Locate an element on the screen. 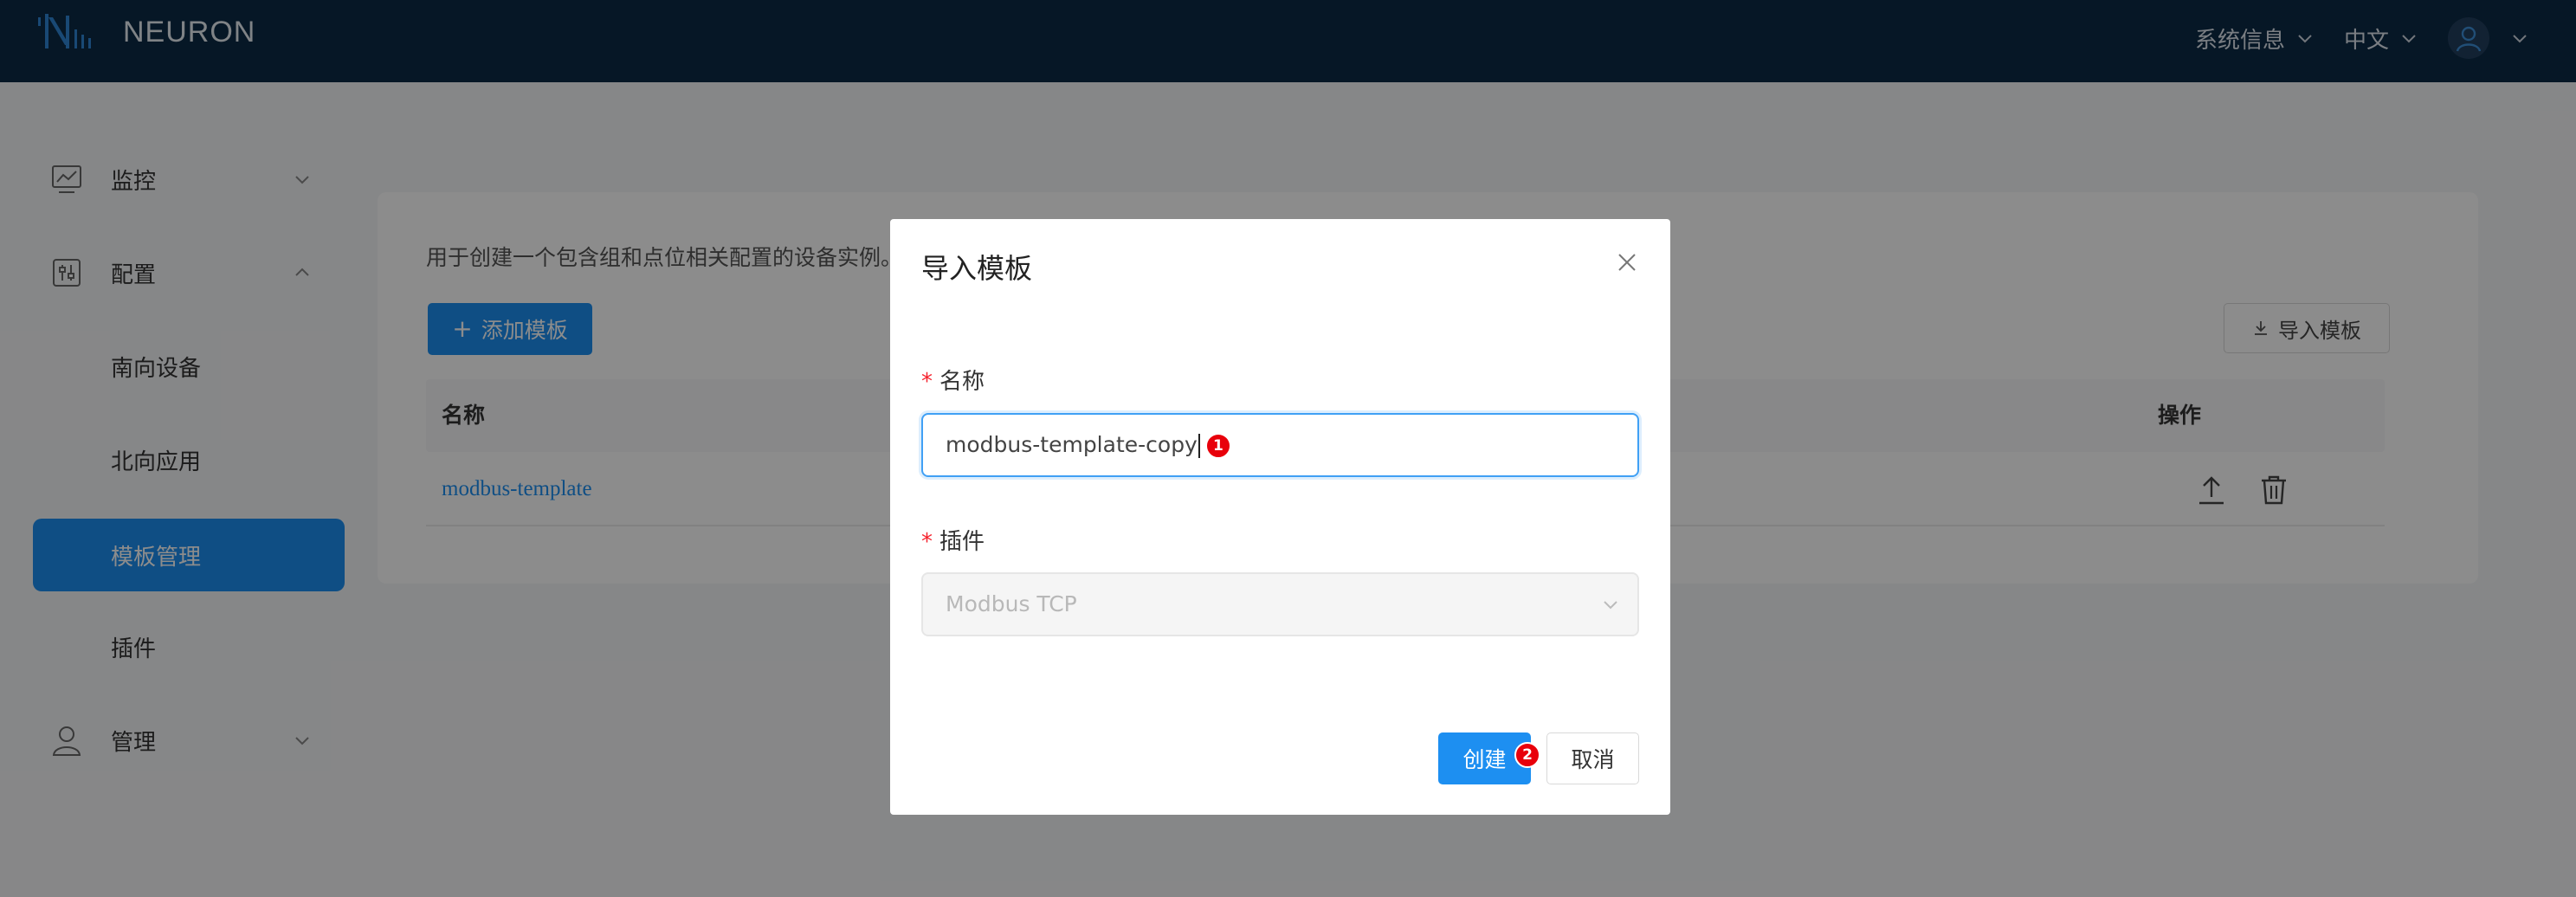 The width and height of the screenshot is (2576, 897). text-caret is located at coordinates (1199, 446).